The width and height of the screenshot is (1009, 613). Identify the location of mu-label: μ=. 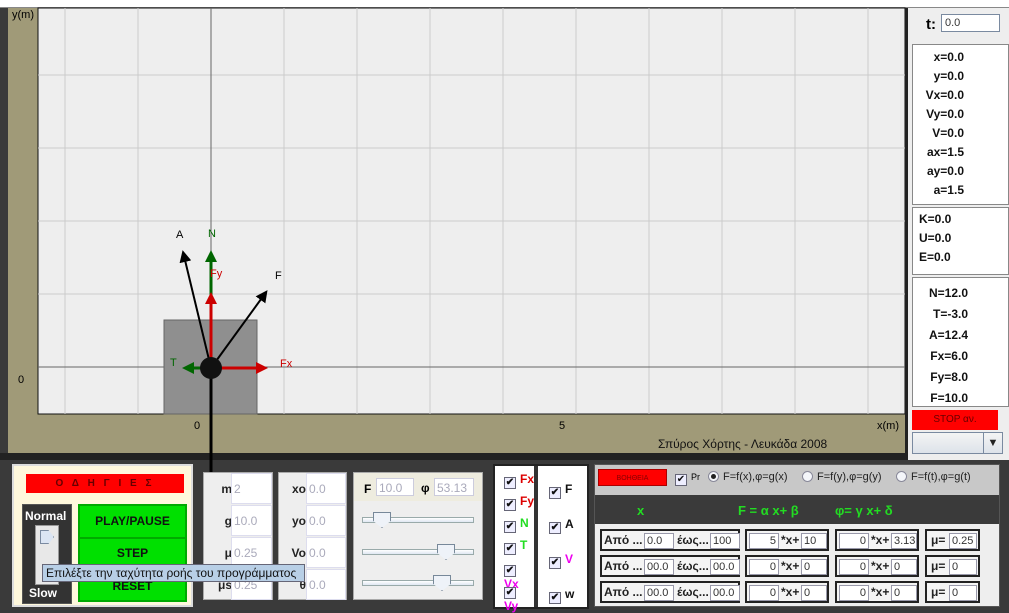
(938, 540).